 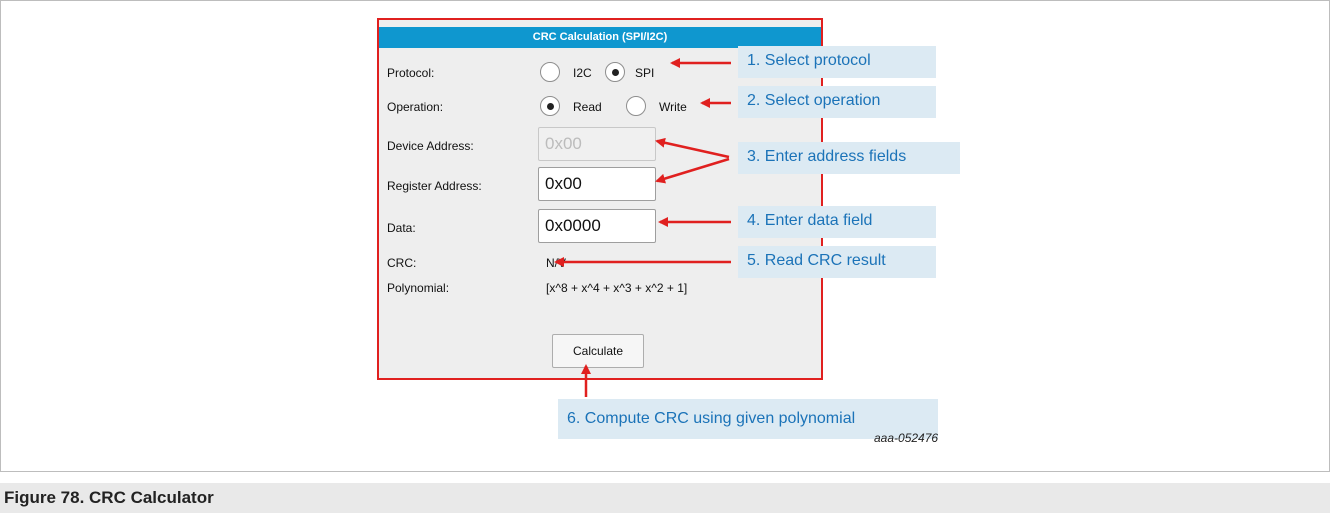 I want to click on arrow-to-register-address, so click(x=692, y=170).